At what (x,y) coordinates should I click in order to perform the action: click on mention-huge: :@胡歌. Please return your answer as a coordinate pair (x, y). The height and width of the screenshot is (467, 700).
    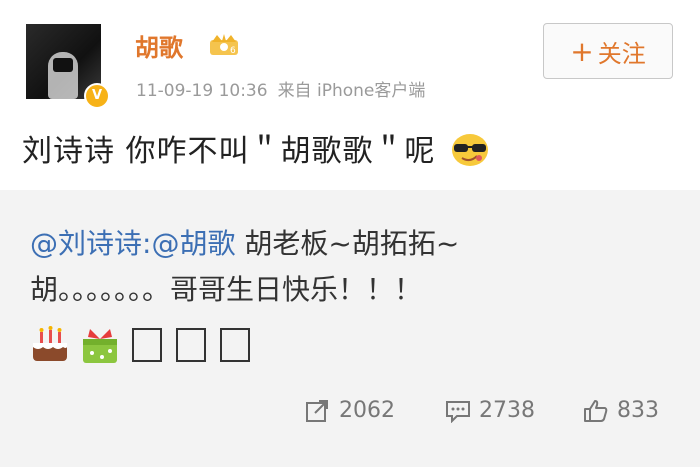
    Looking at the image, I should click on (188, 243).